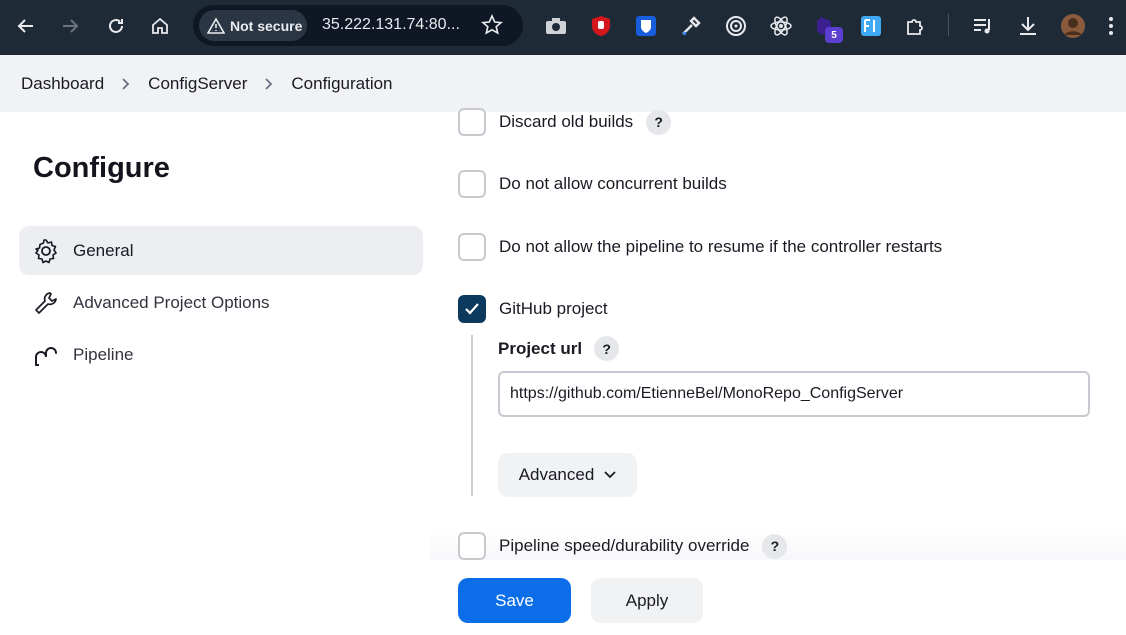 The height and width of the screenshot is (635, 1126). I want to click on sidebar-item-label: General, so click(103, 250).